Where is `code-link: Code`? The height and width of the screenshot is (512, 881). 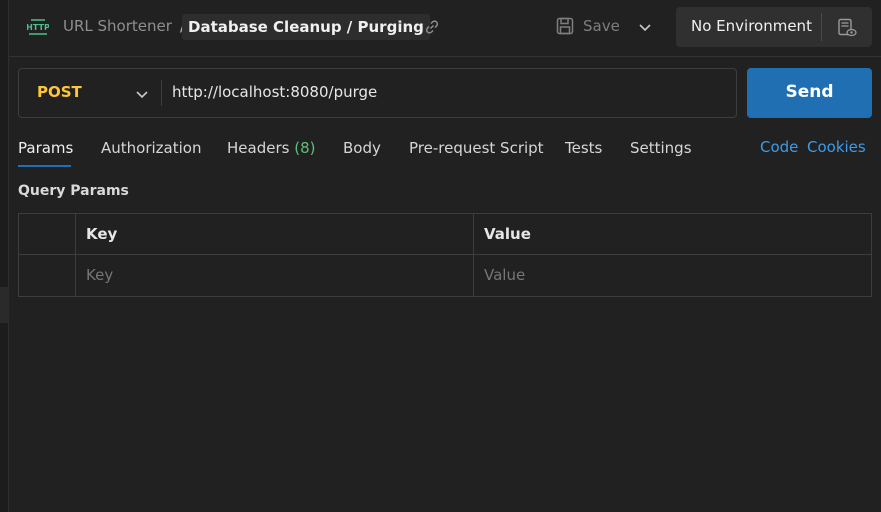 code-link: Code is located at coordinates (779, 147).